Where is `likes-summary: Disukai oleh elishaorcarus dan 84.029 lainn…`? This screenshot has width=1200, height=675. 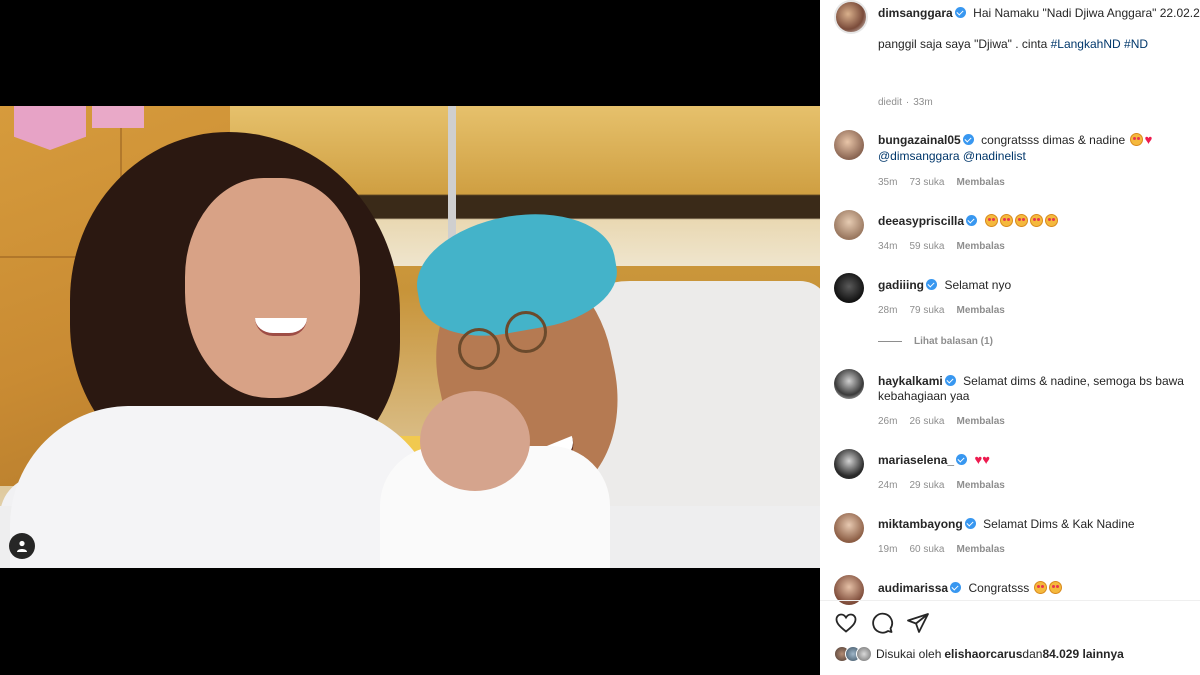
likes-summary: Disukai oleh elishaorcarus dan 84.029 lainn… is located at coordinates (979, 654).